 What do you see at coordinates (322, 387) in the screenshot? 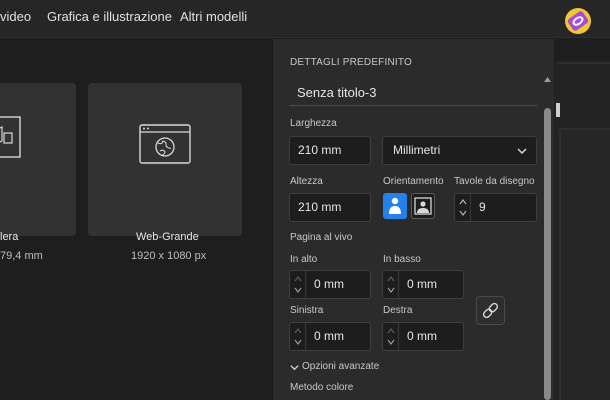
I see `color-mode-label: Metodo colore` at bounding box center [322, 387].